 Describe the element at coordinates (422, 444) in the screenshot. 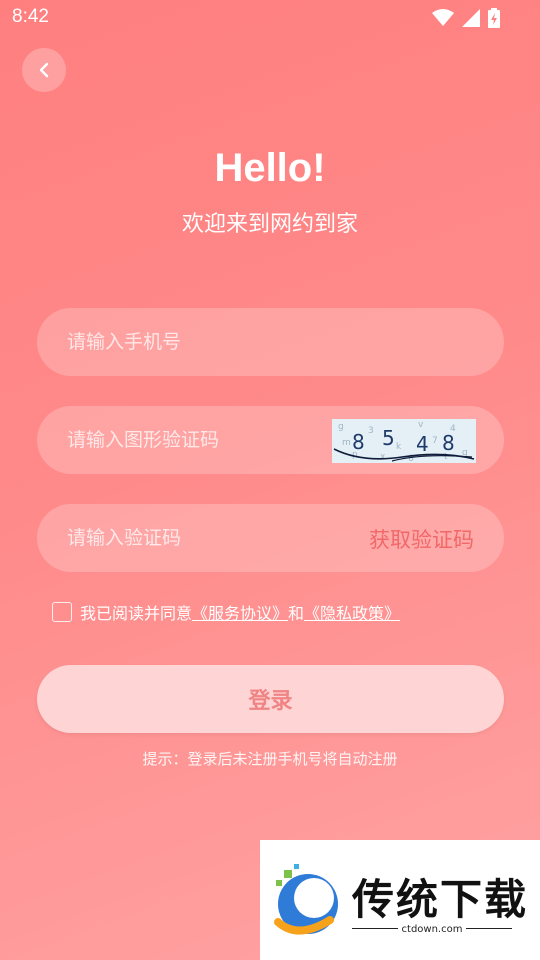

I see `captcha-char: 4` at that location.